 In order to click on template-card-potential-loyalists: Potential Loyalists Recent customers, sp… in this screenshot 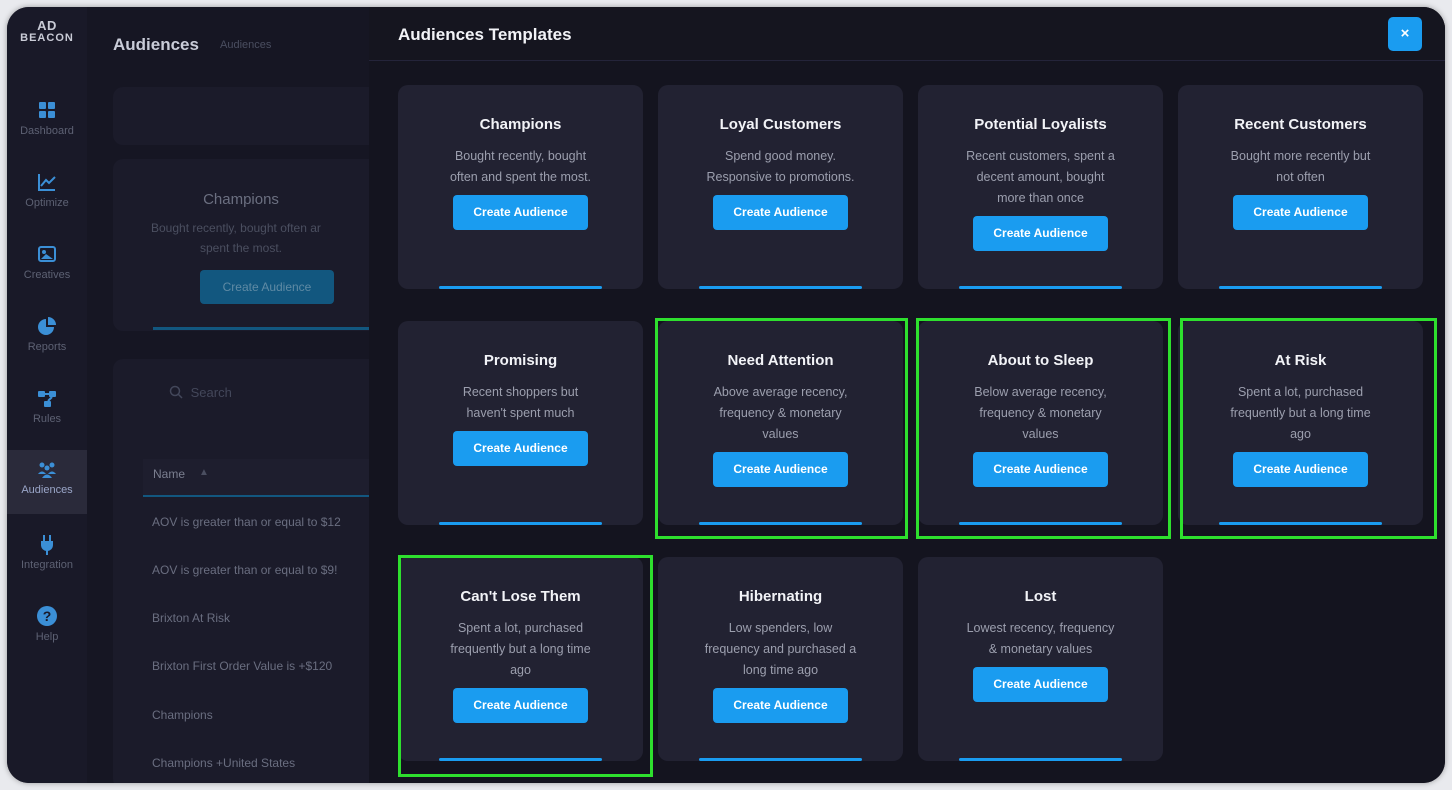, I will do `click(1040, 187)`.